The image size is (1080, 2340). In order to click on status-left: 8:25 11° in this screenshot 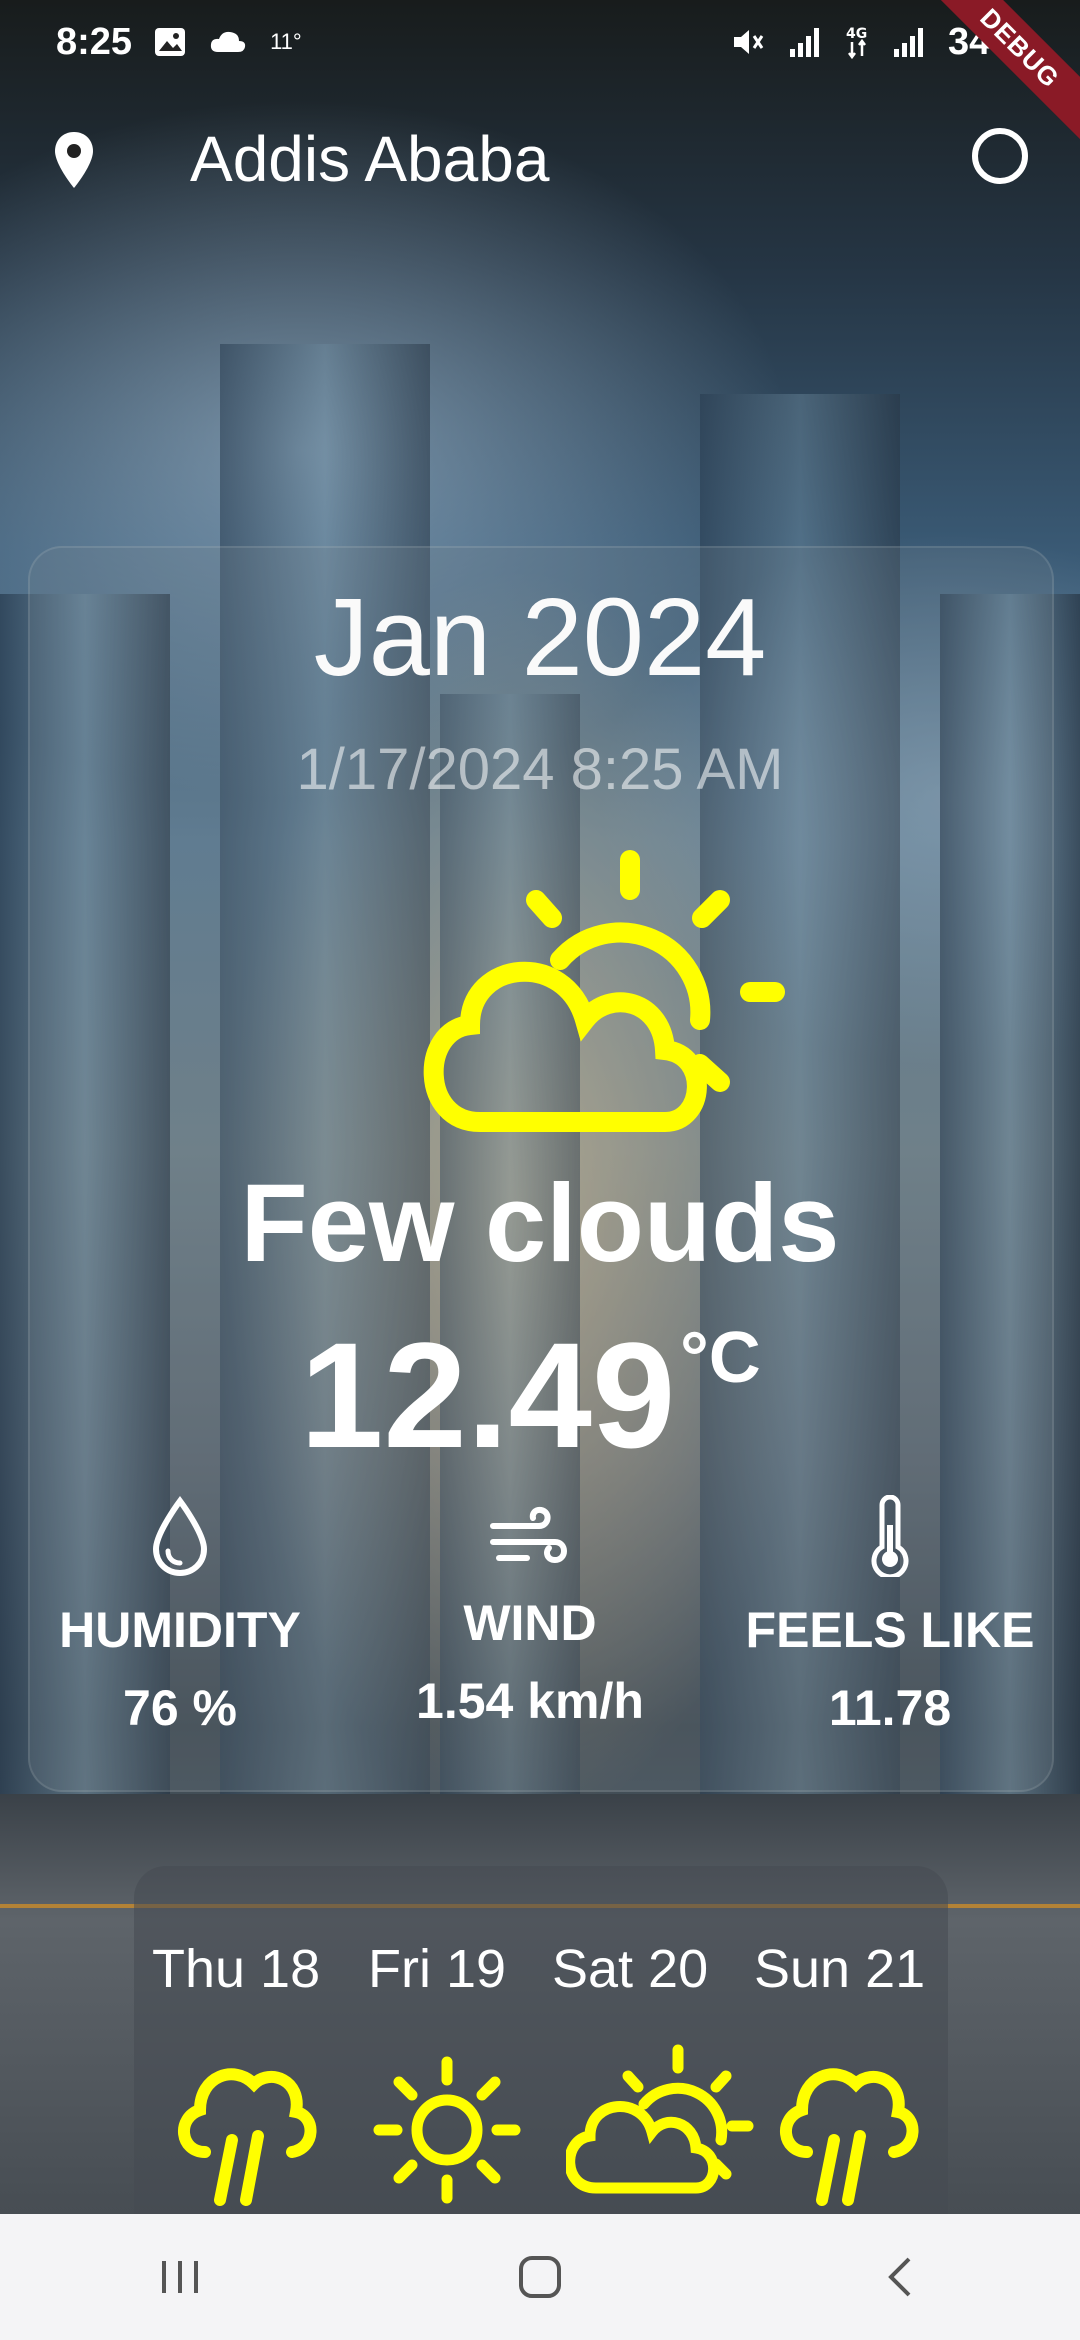, I will do `click(179, 42)`.